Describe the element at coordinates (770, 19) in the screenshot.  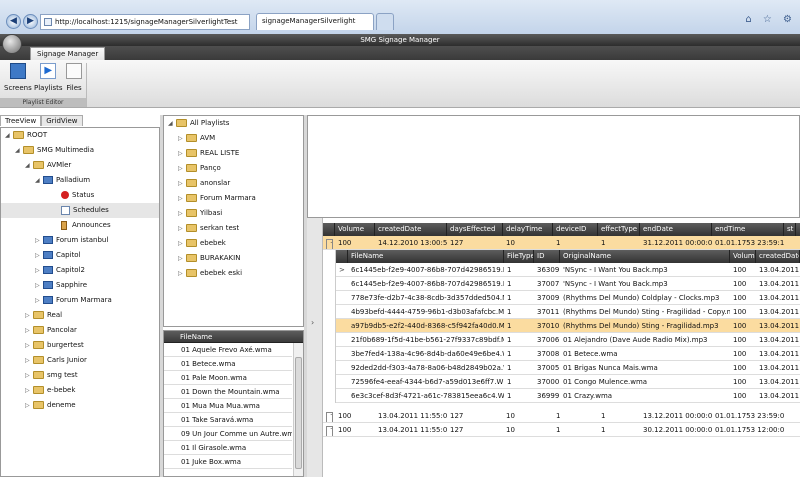
I see `browser-tools-icons: ⌂ ☆ ⚙` at that location.